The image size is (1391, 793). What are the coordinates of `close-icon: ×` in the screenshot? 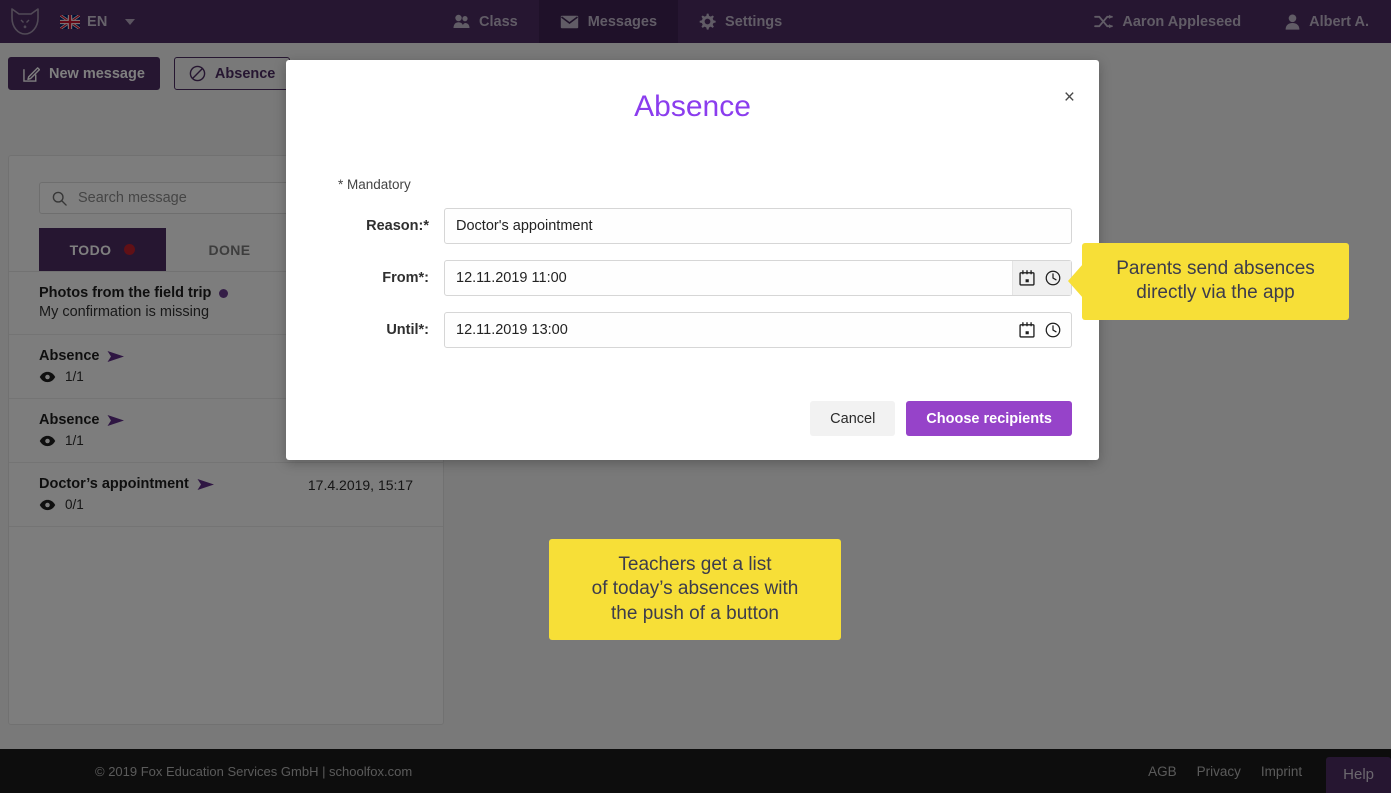 It's located at (1069, 97).